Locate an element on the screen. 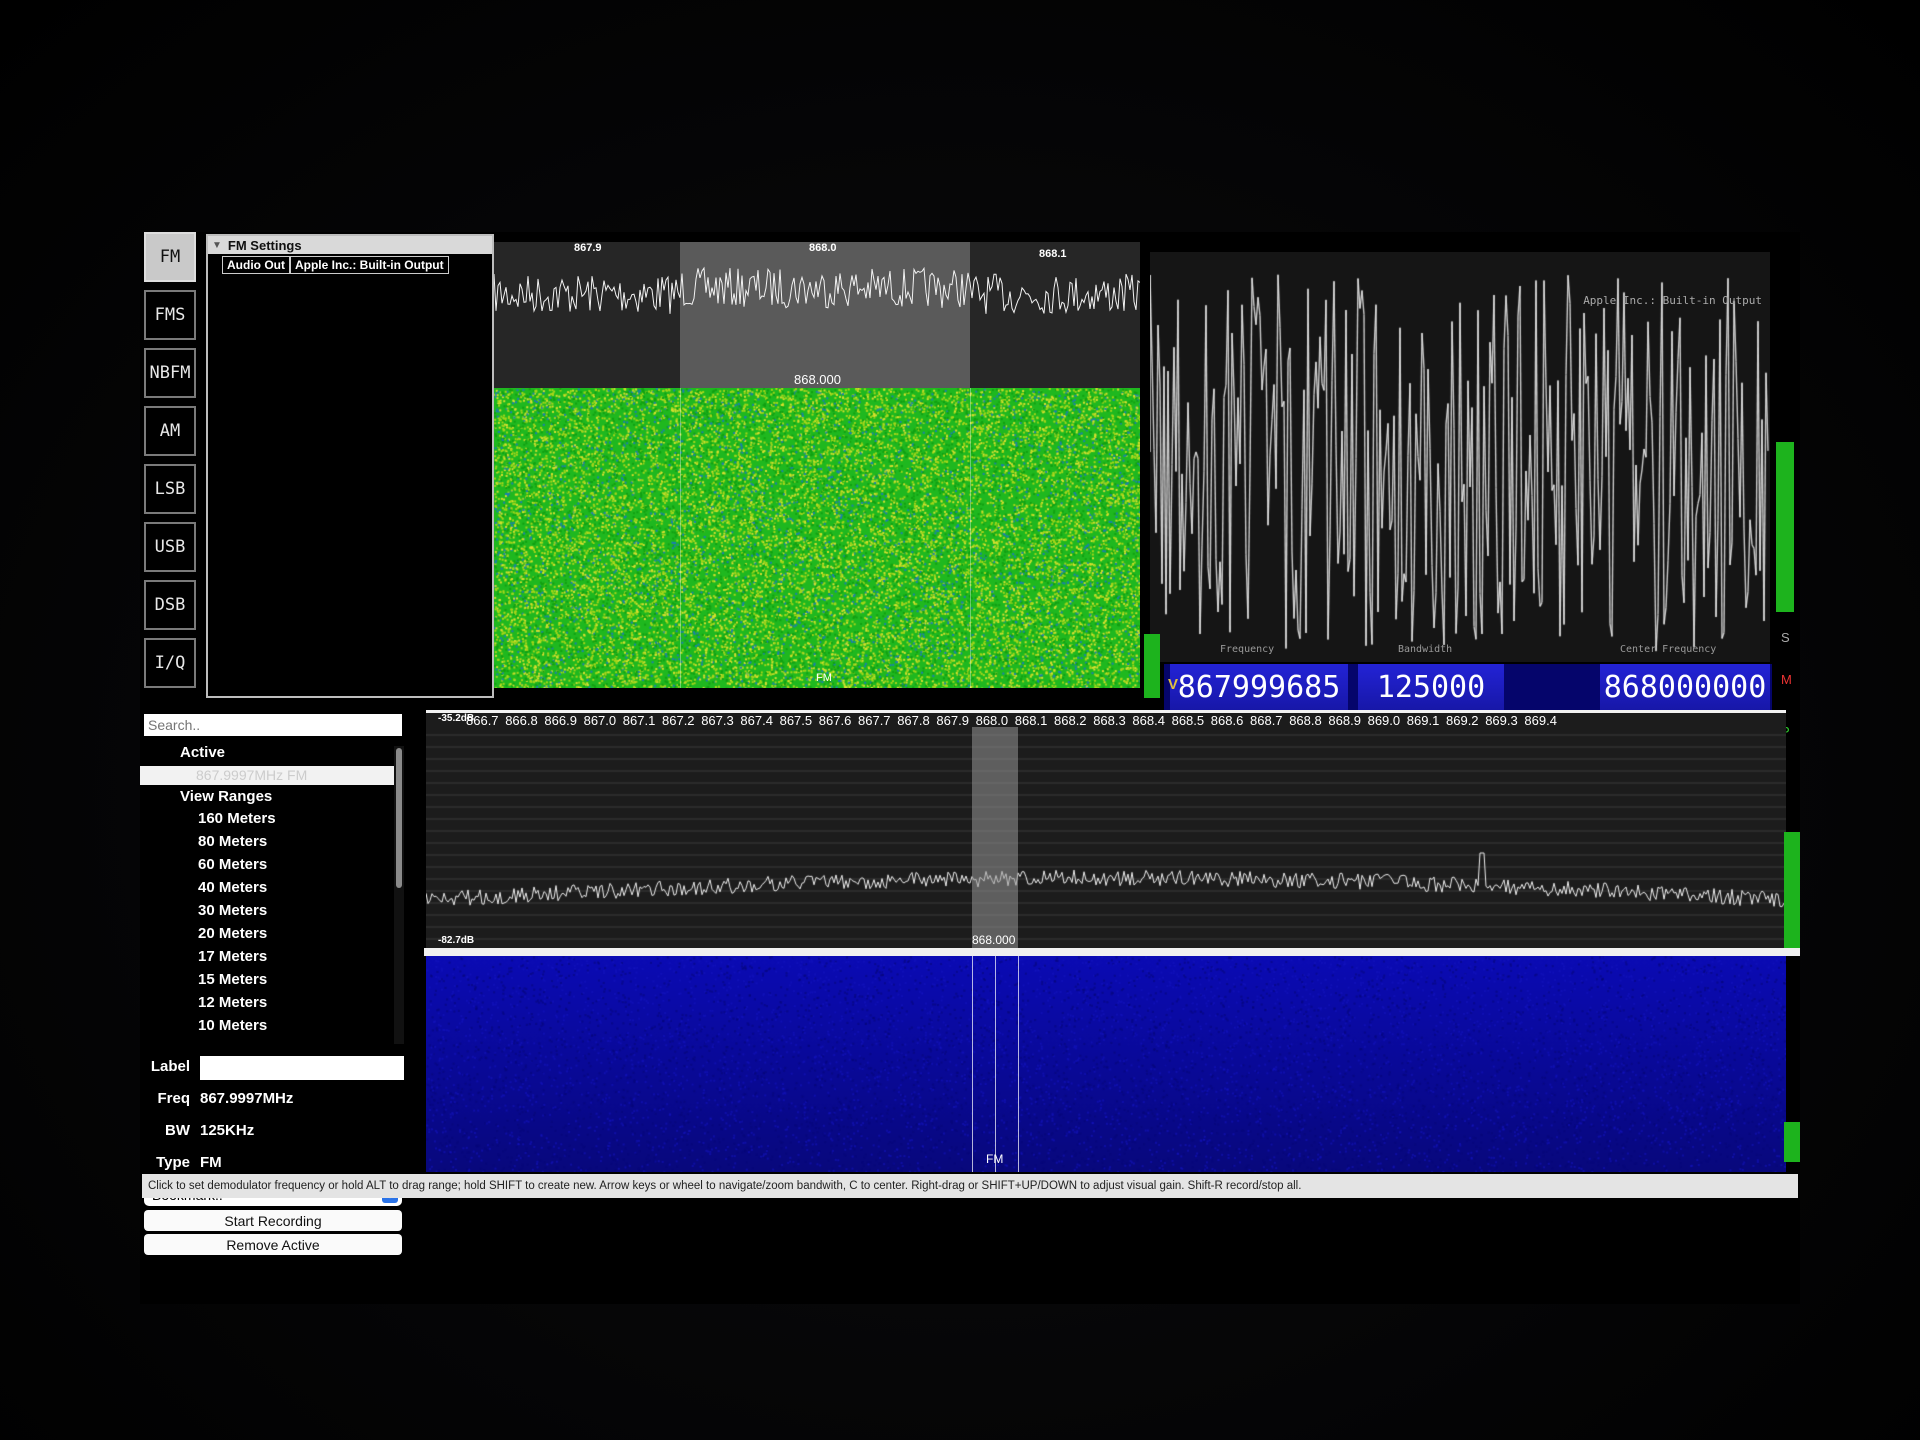  bookmark-label-input is located at coordinates (302, 1068).